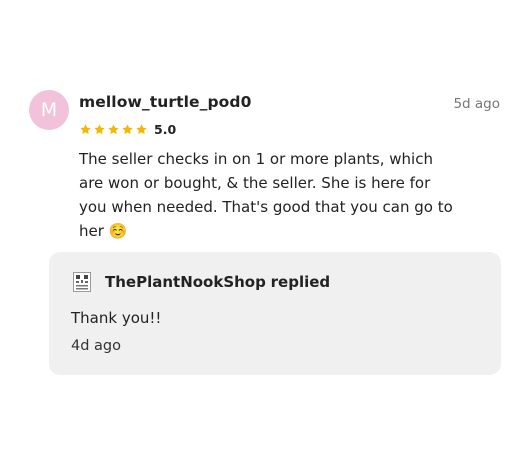 This screenshot has width=530, height=467. Describe the element at coordinates (165, 129) in the screenshot. I see `rating-value: 5.0` at that location.